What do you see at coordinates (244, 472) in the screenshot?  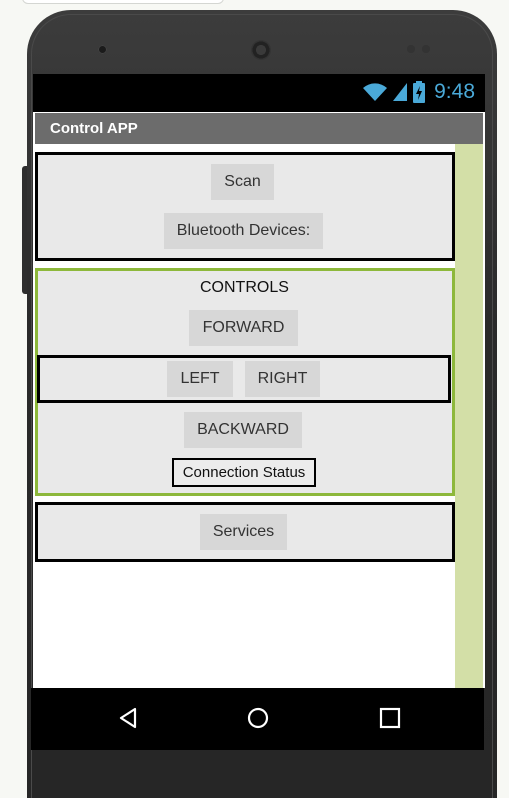 I see `connection-status-label: Connection Status` at bounding box center [244, 472].